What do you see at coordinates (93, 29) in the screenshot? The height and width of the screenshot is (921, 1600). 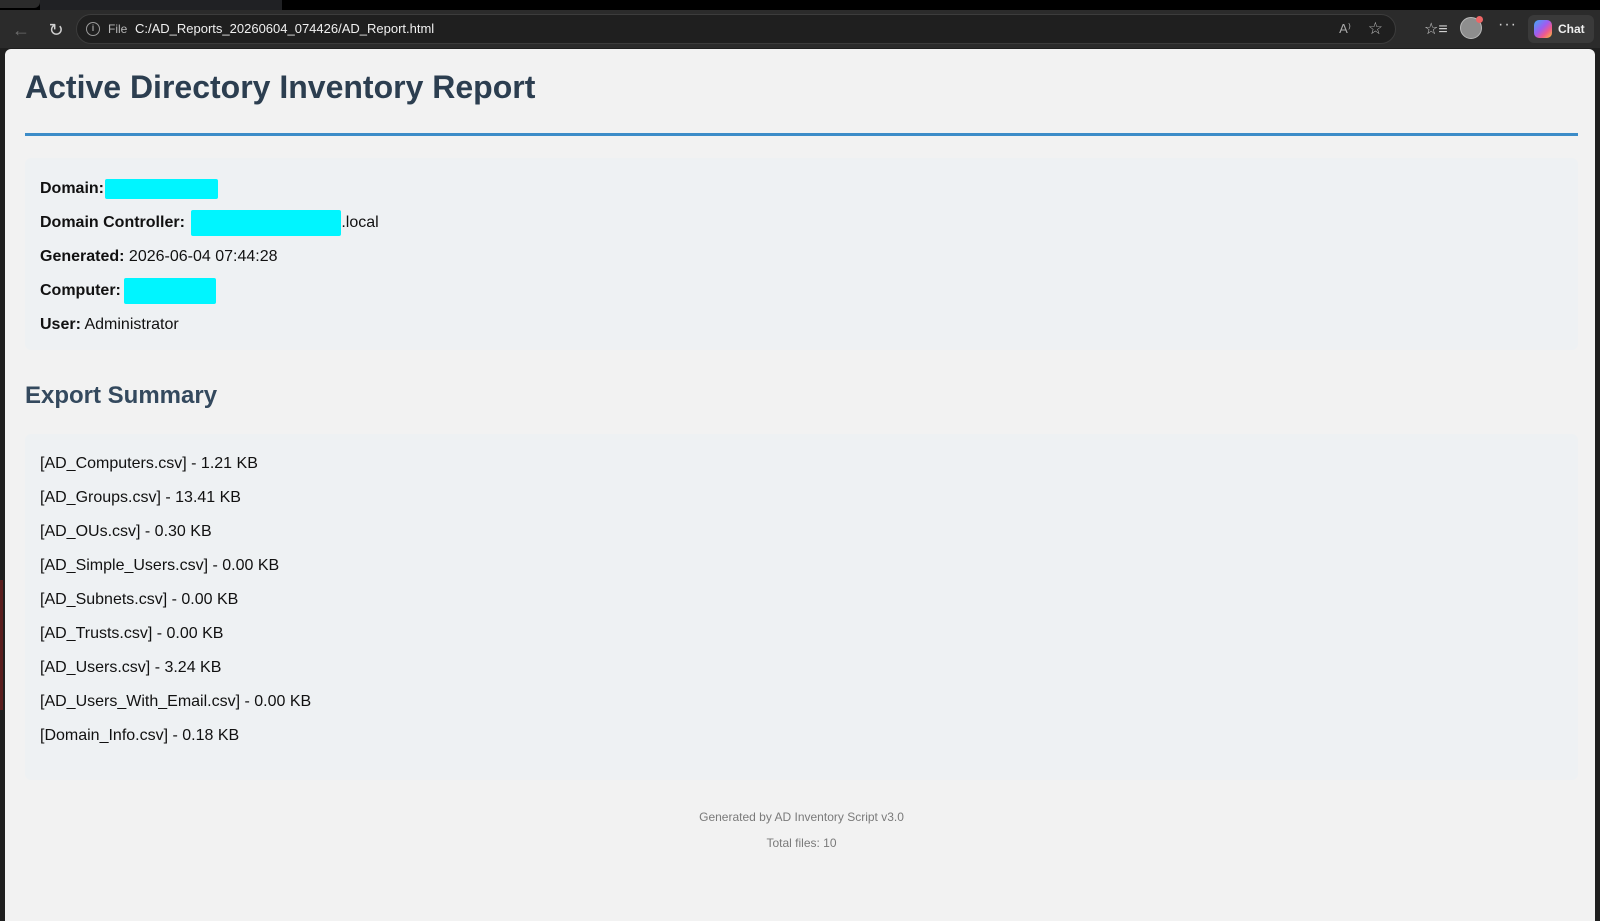 I see `info-icon: i` at bounding box center [93, 29].